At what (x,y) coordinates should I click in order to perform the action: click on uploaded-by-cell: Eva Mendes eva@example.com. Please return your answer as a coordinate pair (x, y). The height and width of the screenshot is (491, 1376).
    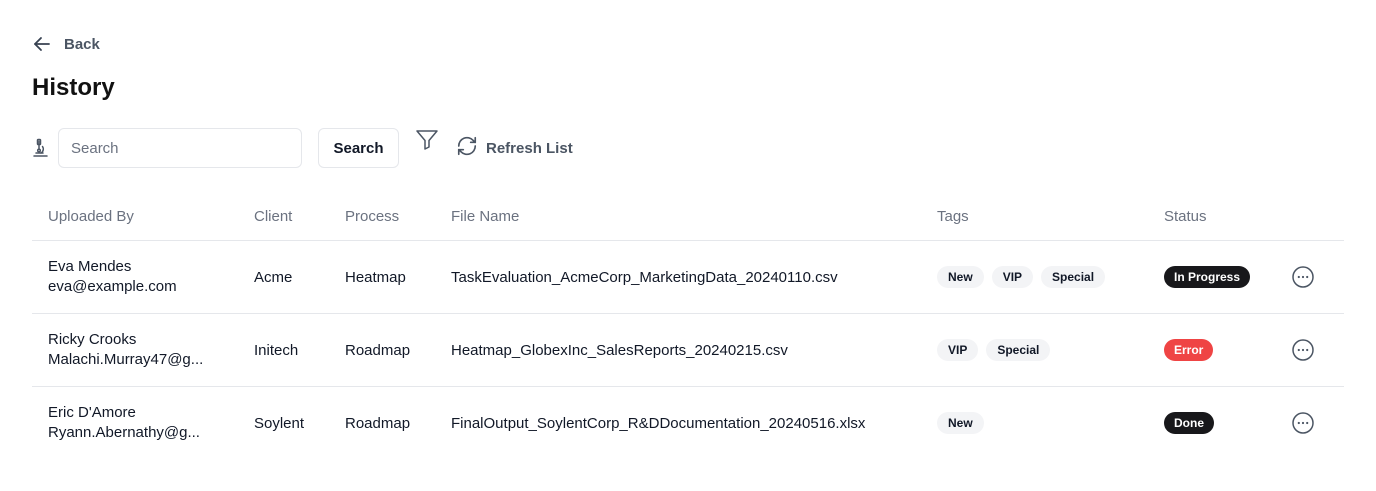
    Looking at the image, I should click on (135, 277).